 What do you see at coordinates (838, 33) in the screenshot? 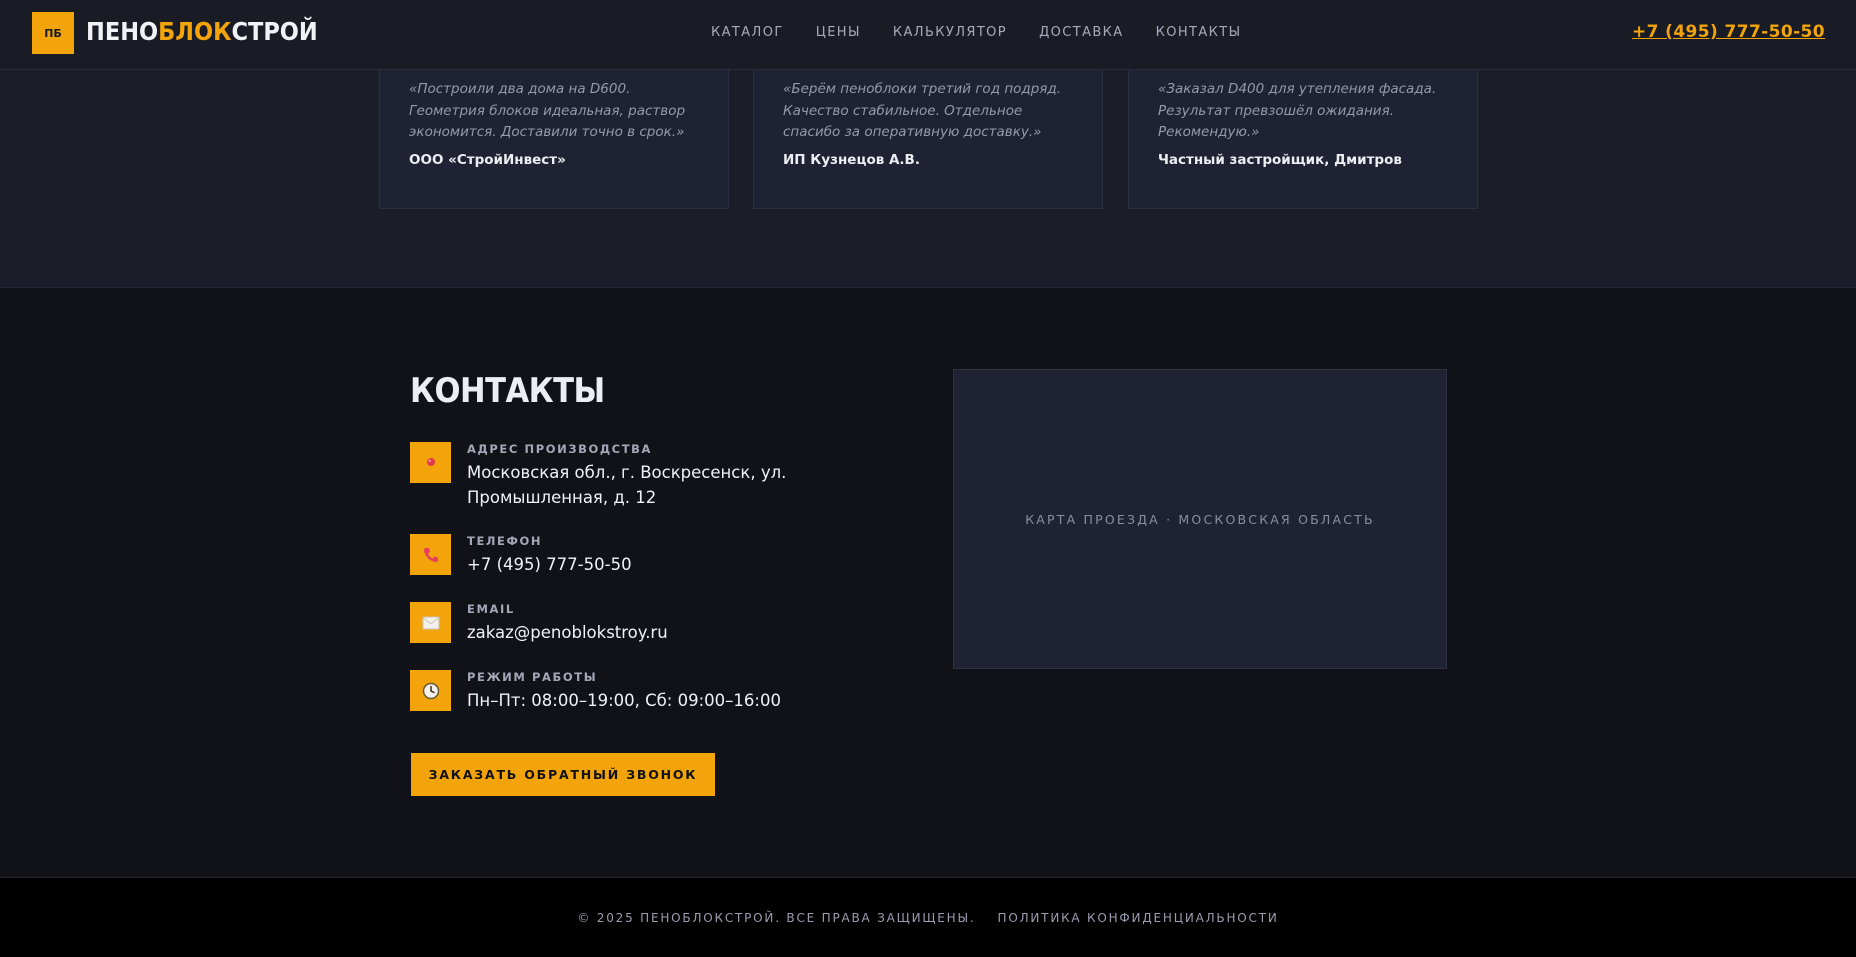
I see `nav-item-prices: ЦЕНЫ` at bounding box center [838, 33].